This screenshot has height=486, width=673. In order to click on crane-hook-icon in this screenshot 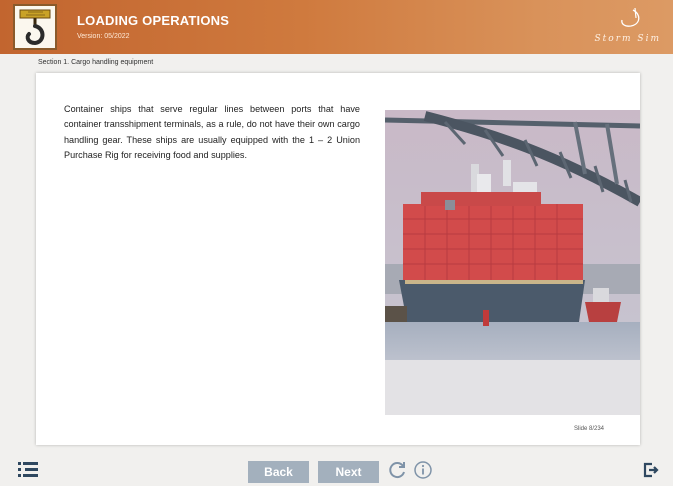, I will do `click(35, 27)`.